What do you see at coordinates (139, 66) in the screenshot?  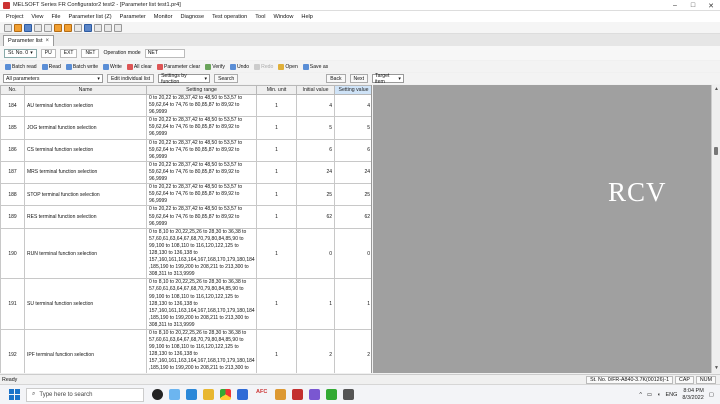 I see `all-clear-button: All clear` at bounding box center [139, 66].